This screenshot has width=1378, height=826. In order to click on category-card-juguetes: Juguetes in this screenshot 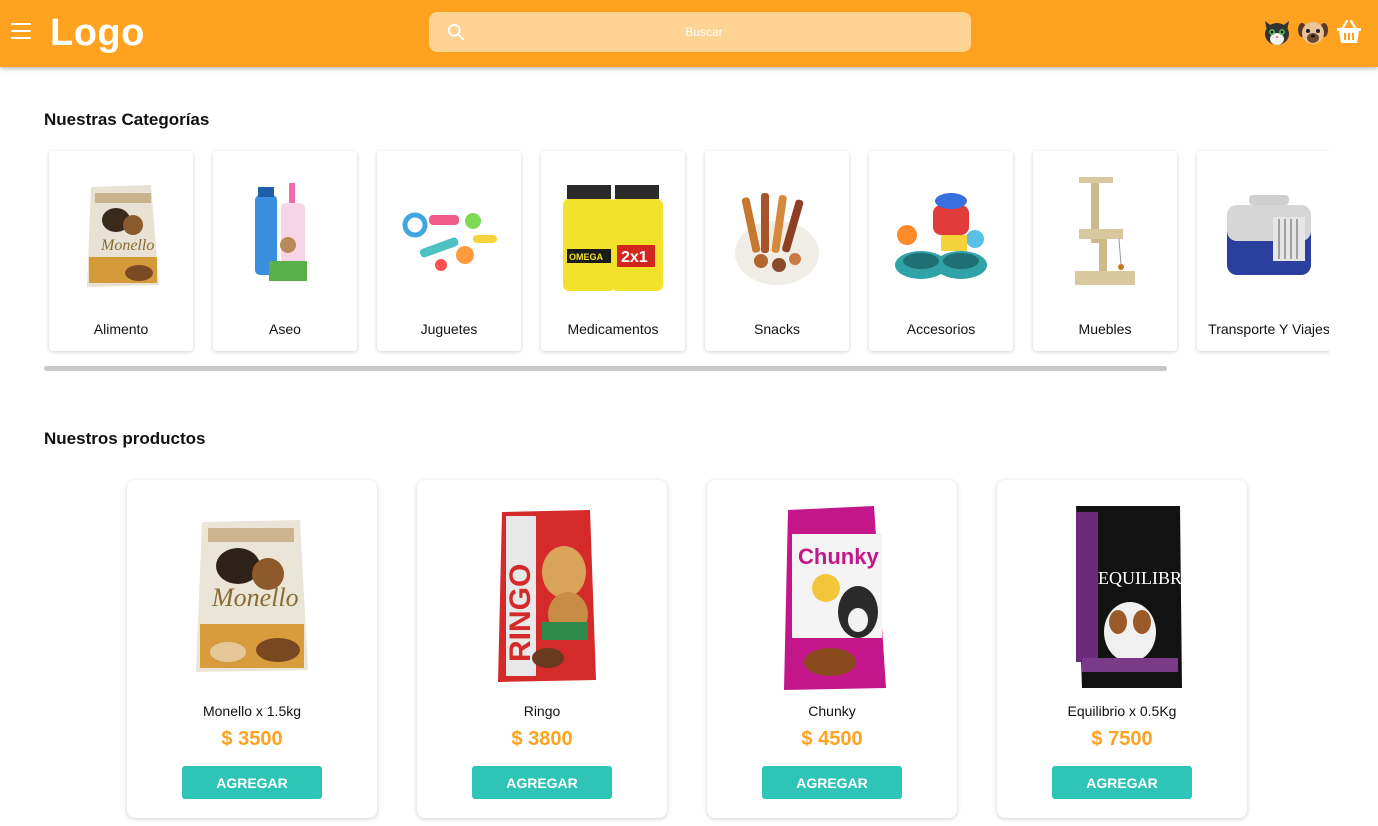, I will do `click(449, 251)`.